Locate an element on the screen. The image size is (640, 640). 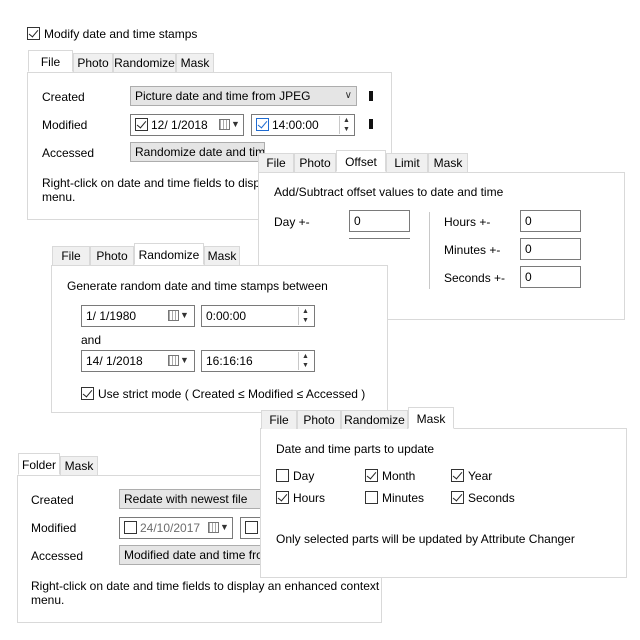
minutes-part-checkbox is located at coordinates (371, 497).